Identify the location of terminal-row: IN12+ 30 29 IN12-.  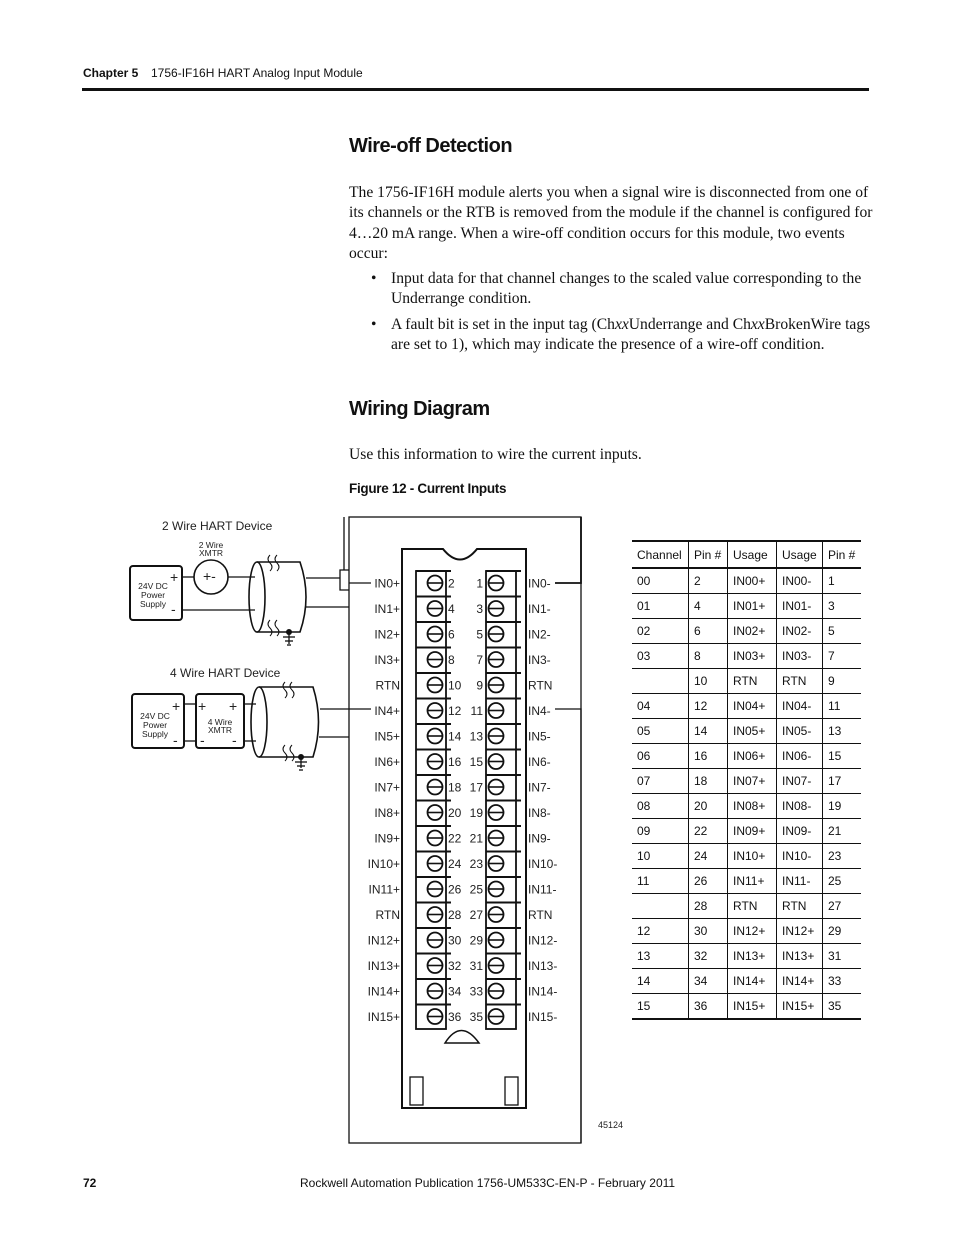
(462, 938).